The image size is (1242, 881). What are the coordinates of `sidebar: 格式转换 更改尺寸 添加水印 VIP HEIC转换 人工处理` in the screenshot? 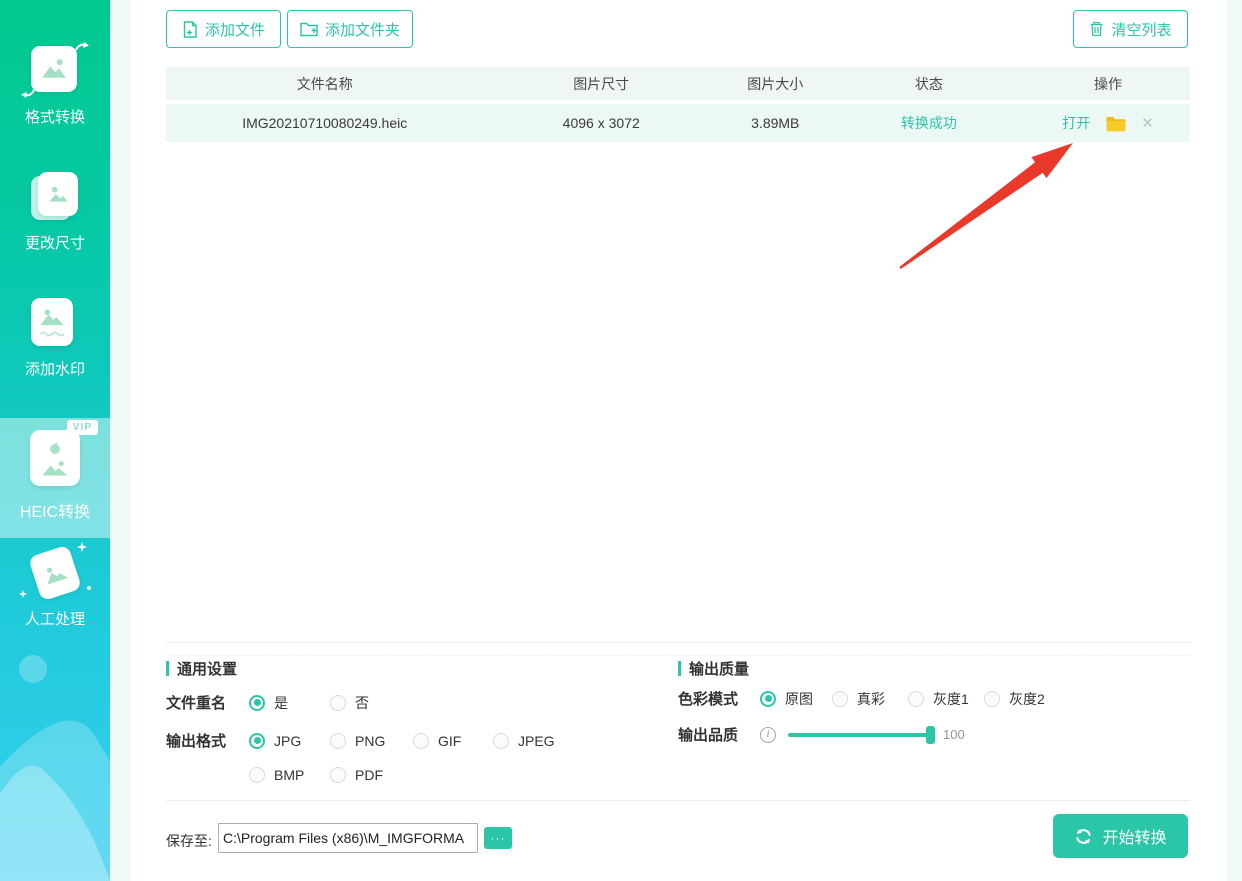 It's located at (55, 440).